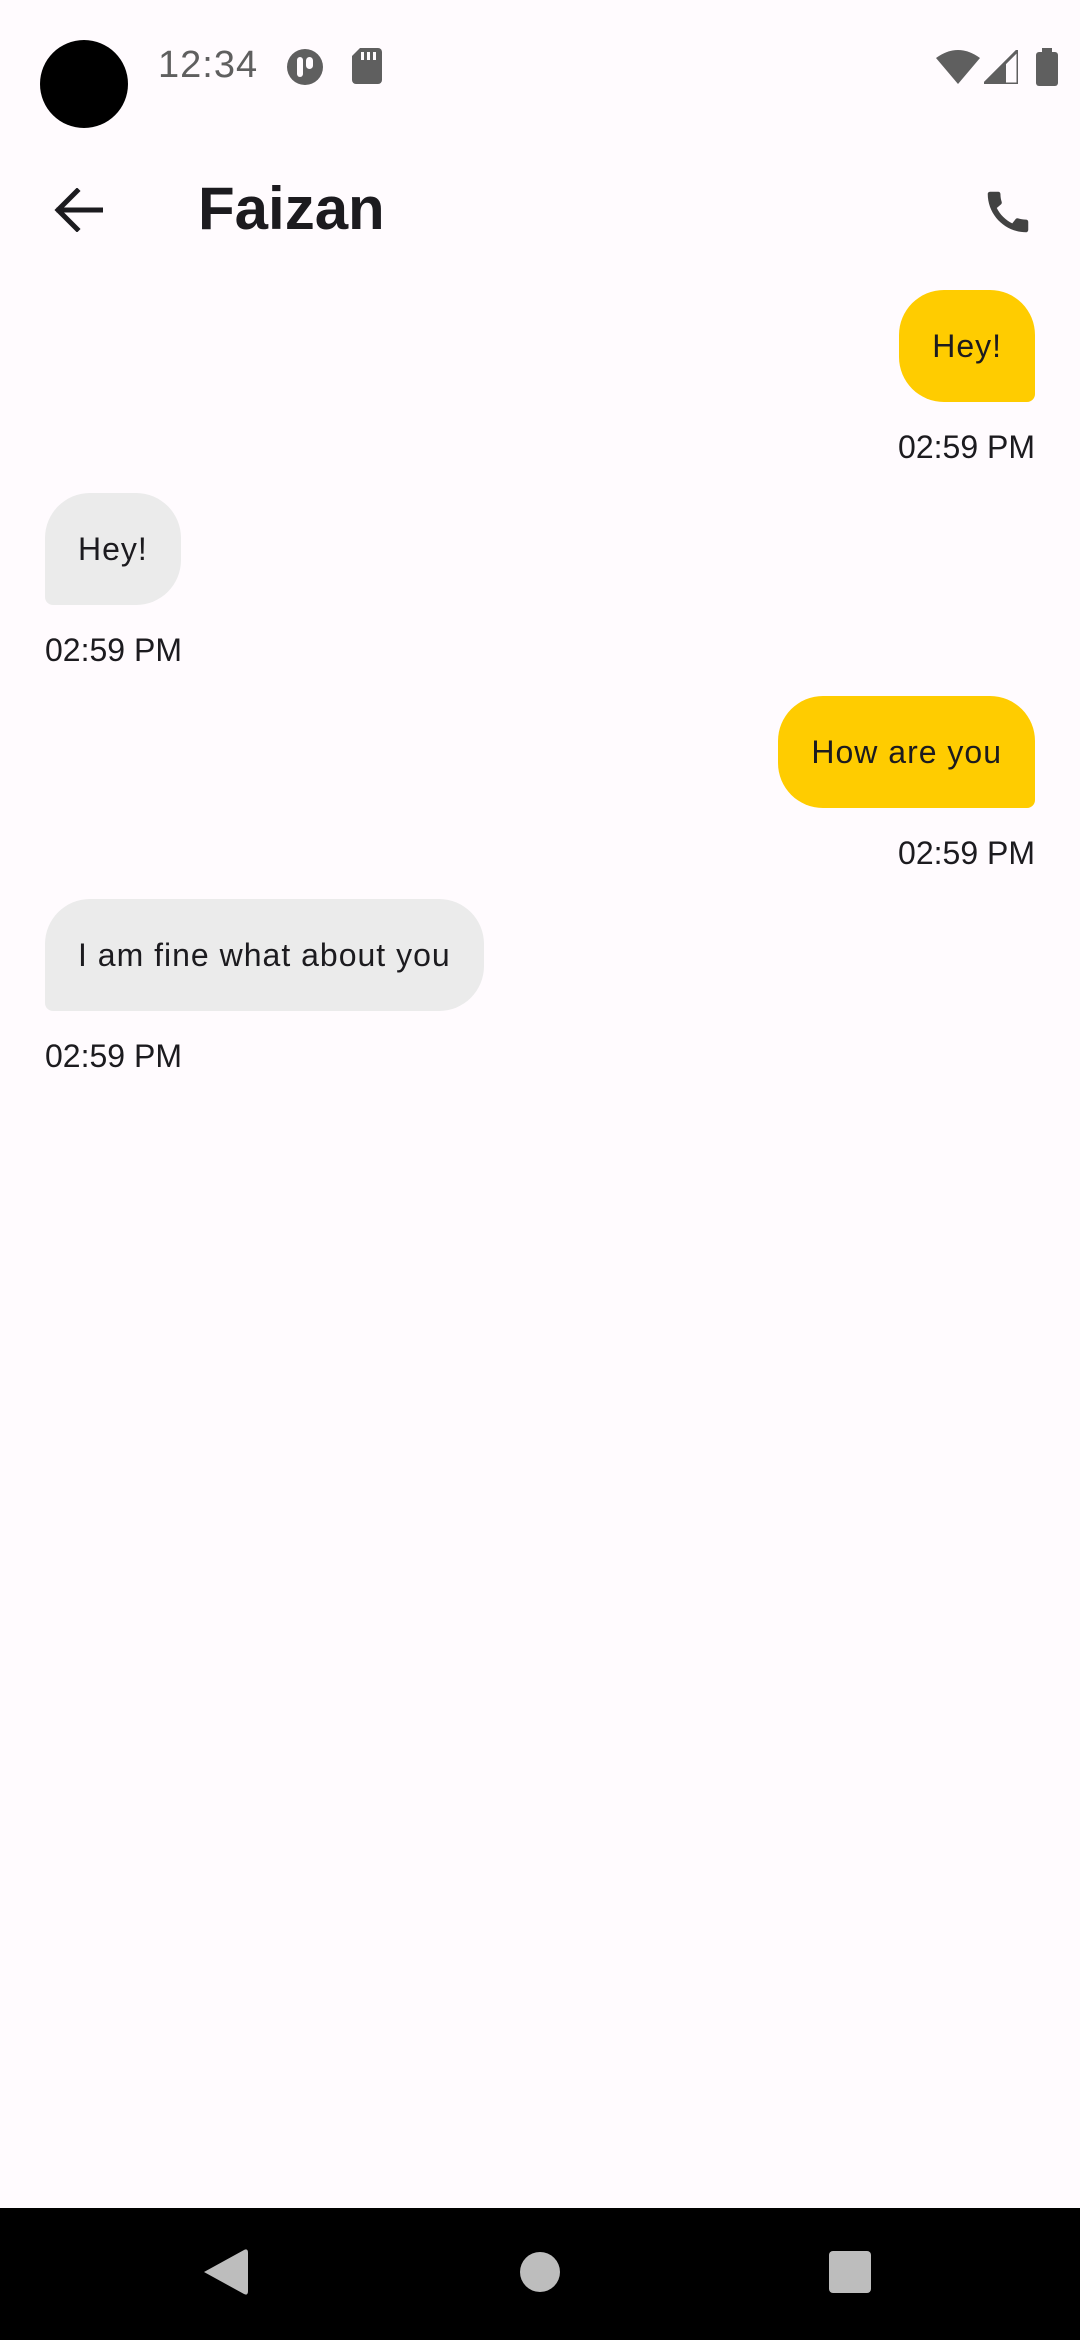 This screenshot has width=1080, height=2340. I want to click on message-sent: How are you 02:59 PM, so click(540, 797).